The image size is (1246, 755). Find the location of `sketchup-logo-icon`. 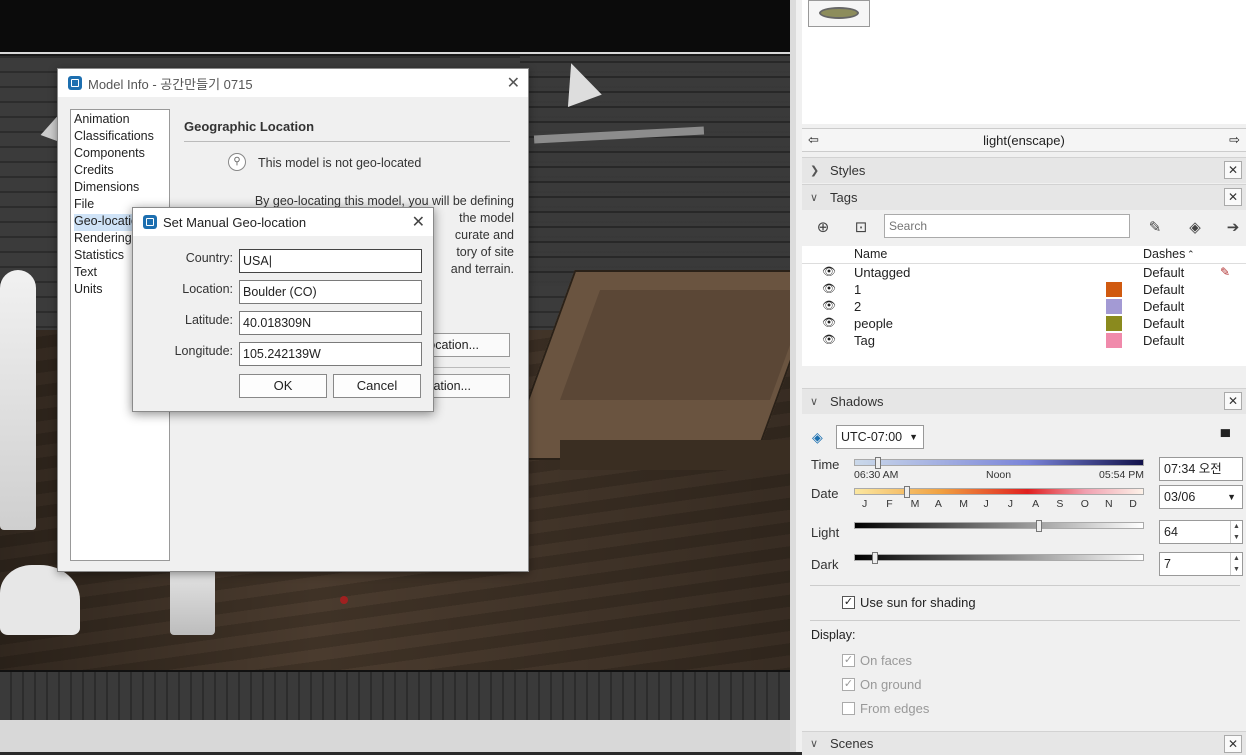

sketchup-logo-icon is located at coordinates (150, 222).